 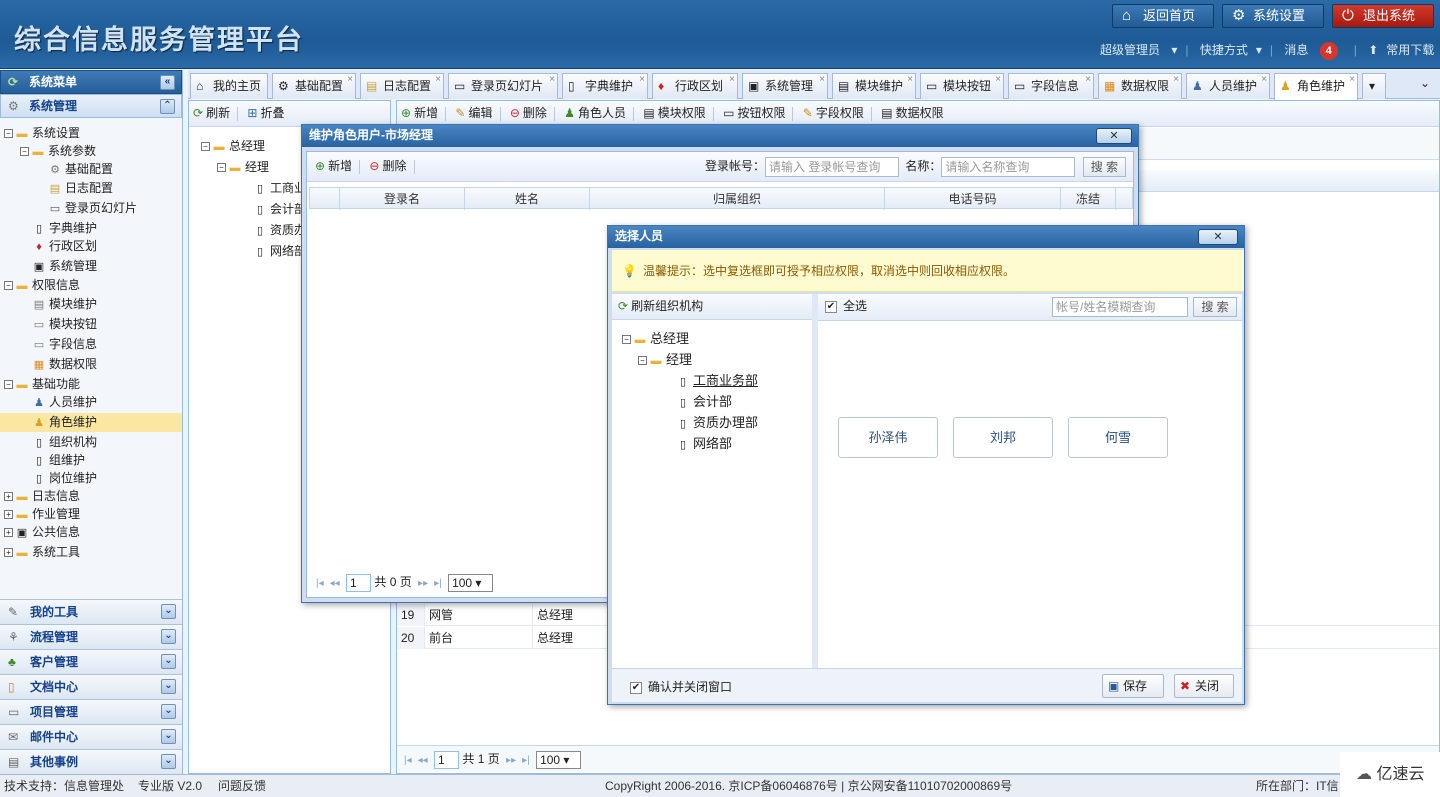 What do you see at coordinates (1231, 50) in the screenshot?
I see `shortcut-dropdown: 快捷方式 ▾` at bounding box center [1231, 50].